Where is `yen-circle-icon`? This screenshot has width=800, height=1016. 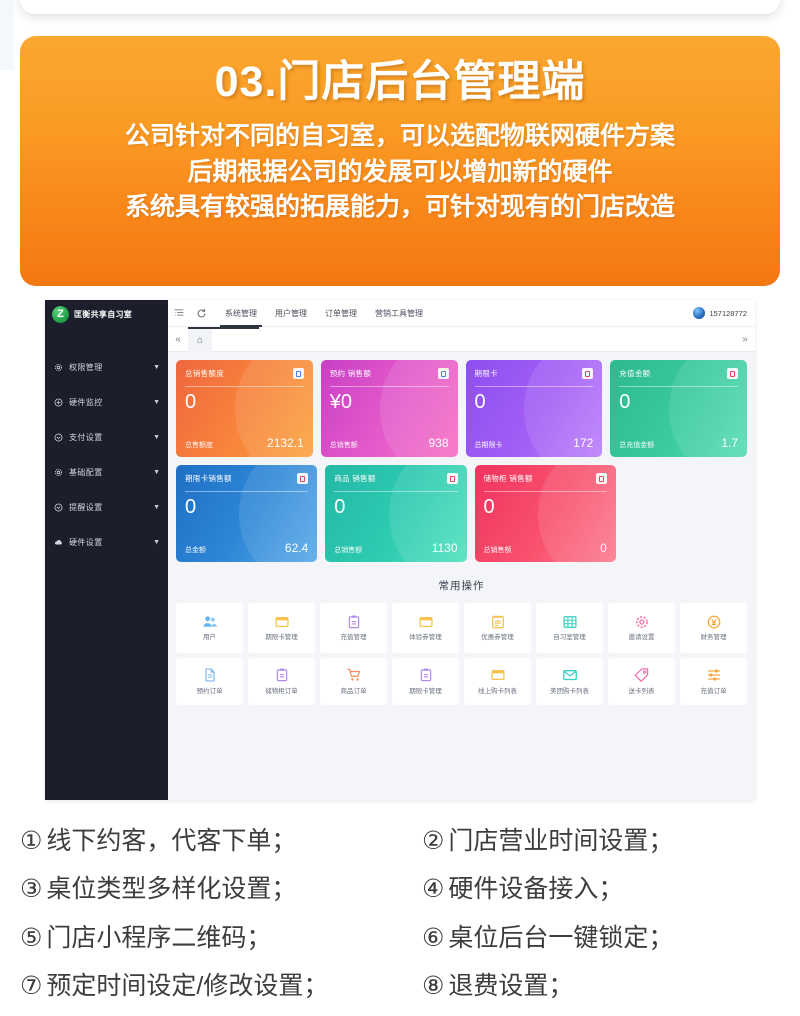
yen-circle-icon is located at coordinates (713, 621).